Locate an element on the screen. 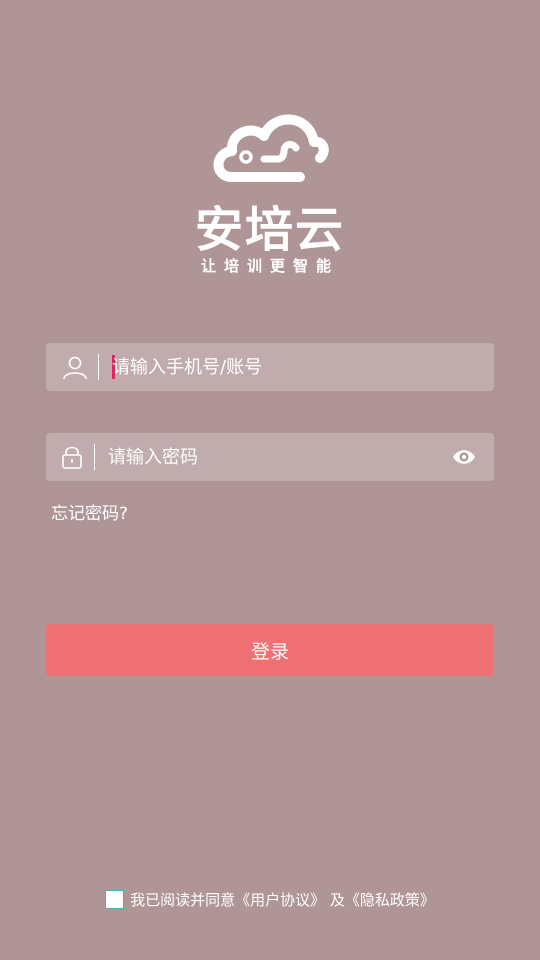 The width and height of the screenshot is (540, 960). forgot-password-link: 忘记密码? is located at coordinates (89, 511).